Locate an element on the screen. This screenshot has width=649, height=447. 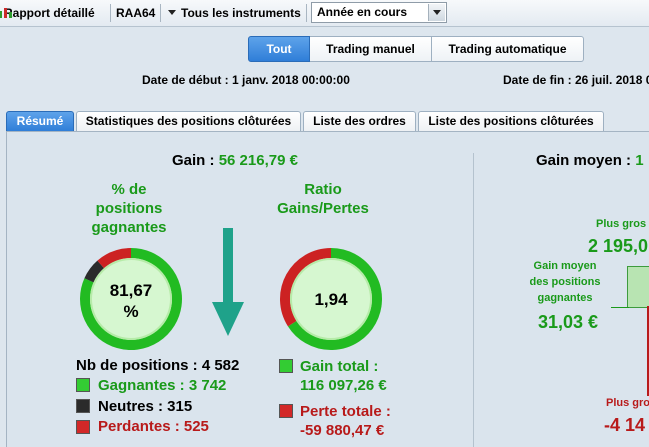
filter-manual-button: Trading manuel is located at coordinates (371, 49).